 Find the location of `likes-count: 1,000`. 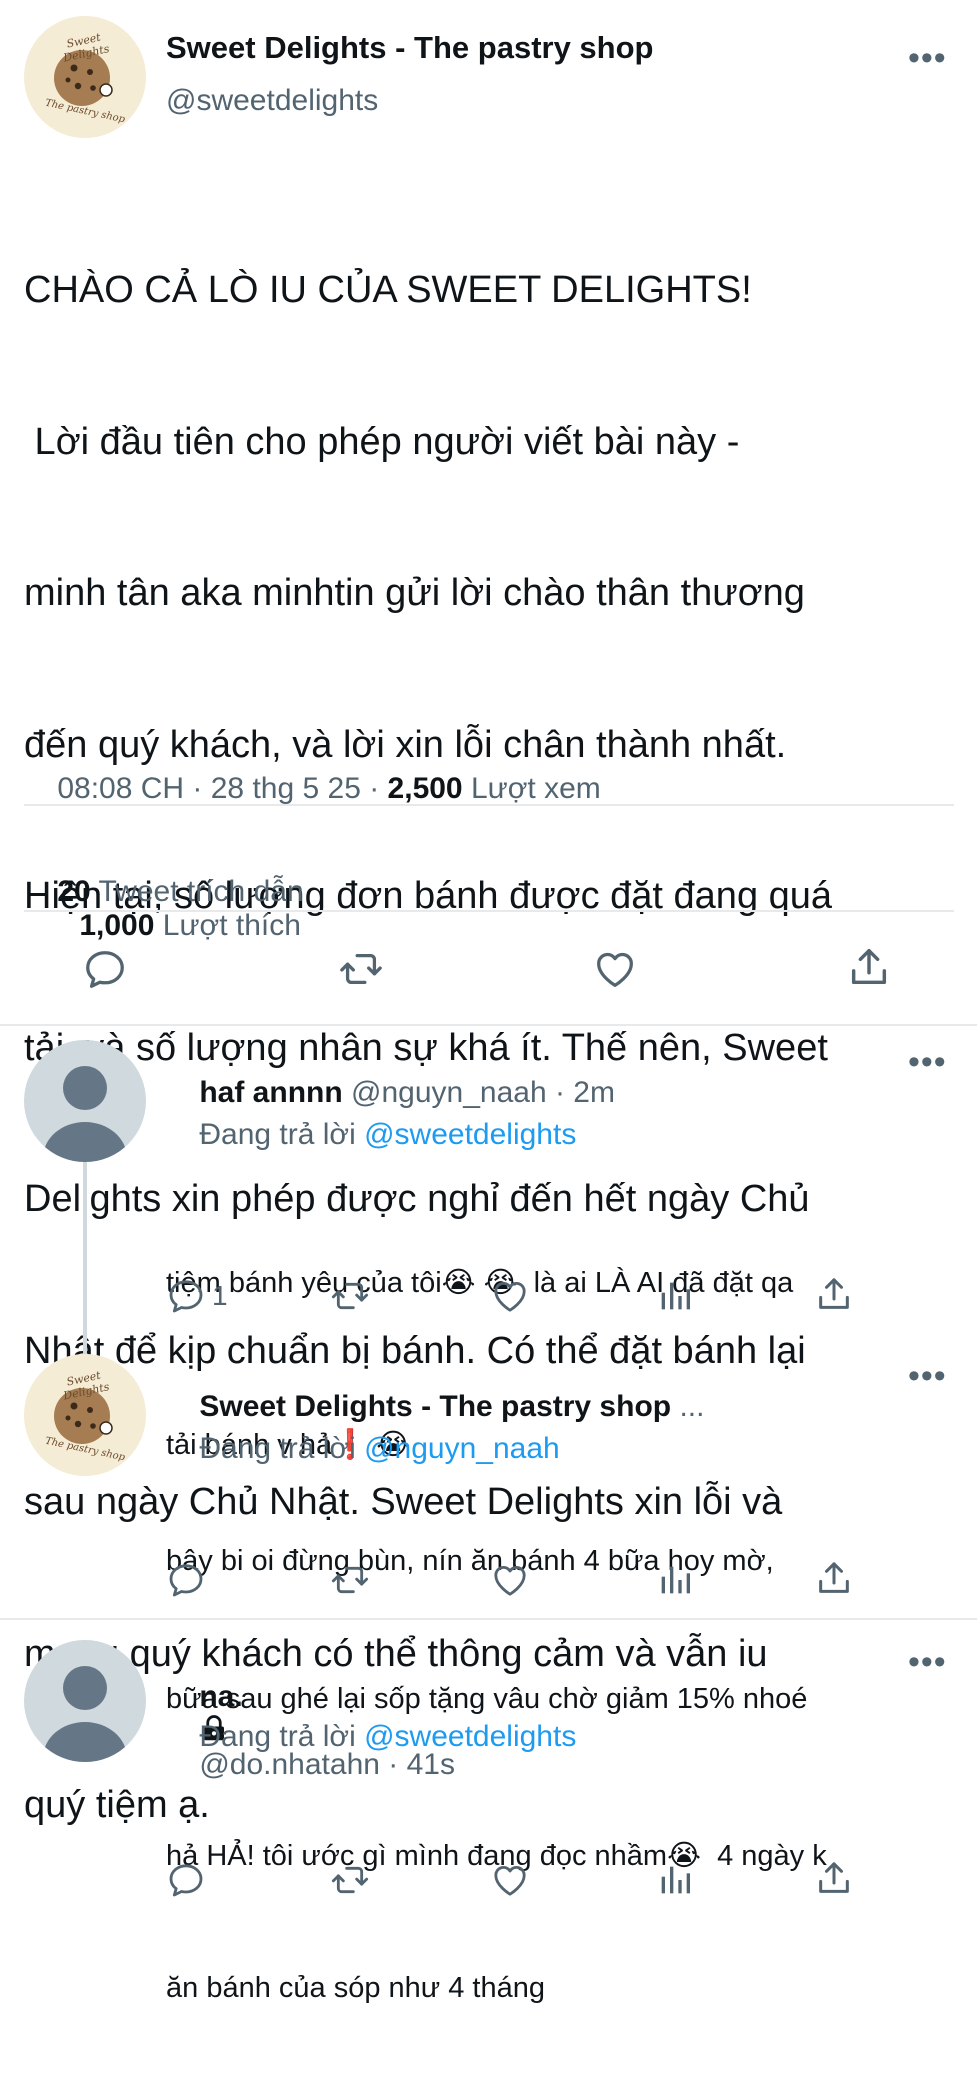

likes-count: 1,000 is located at coordinates (117, 925).